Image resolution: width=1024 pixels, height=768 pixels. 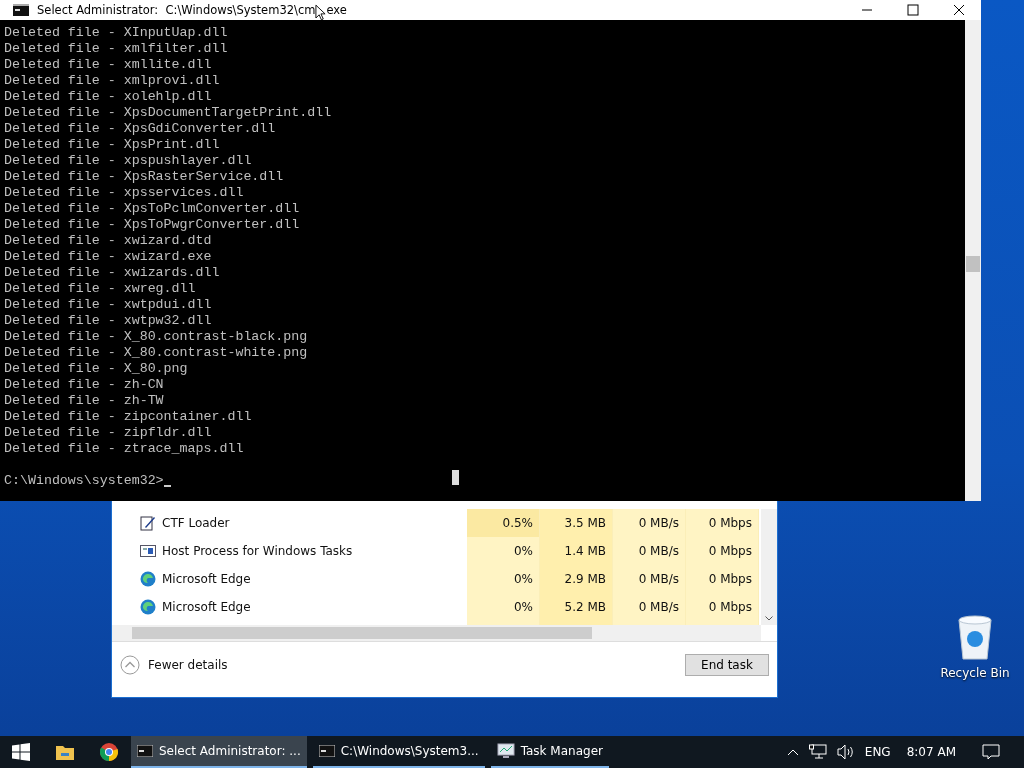 I want to click on chevron-up-icon, so click(x=792, y=752).